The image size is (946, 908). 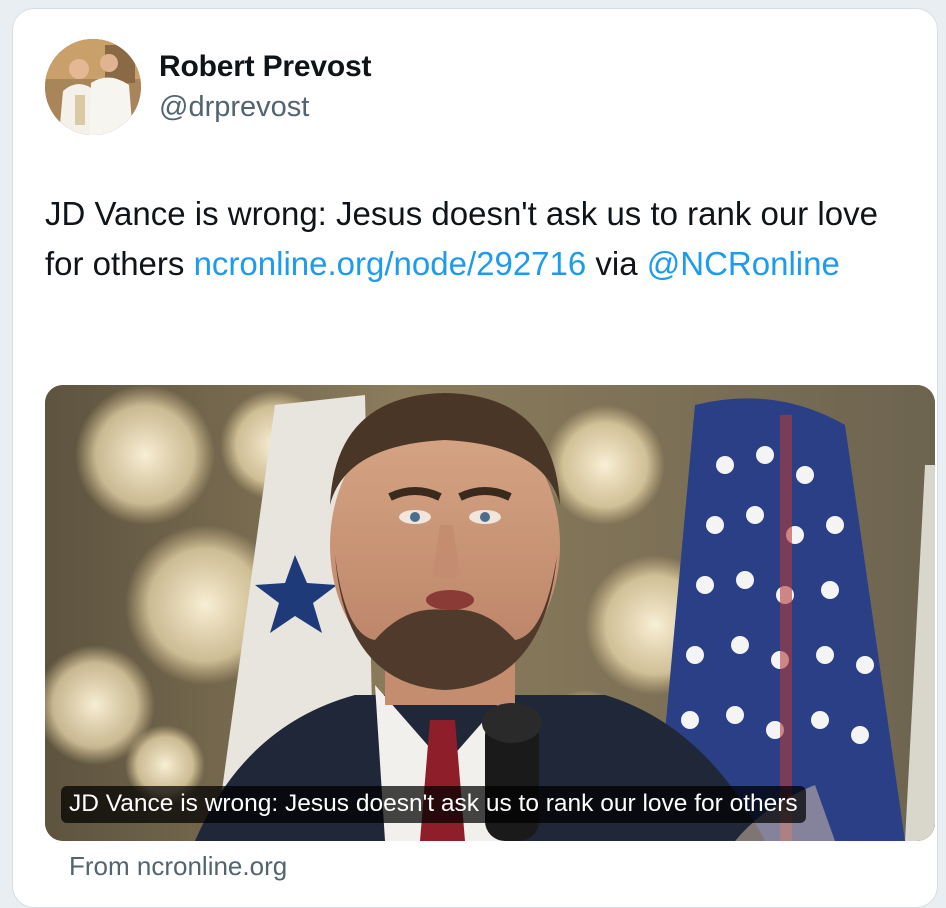 I want to click on tweet-text-via: via, so click(x=616, y=263).